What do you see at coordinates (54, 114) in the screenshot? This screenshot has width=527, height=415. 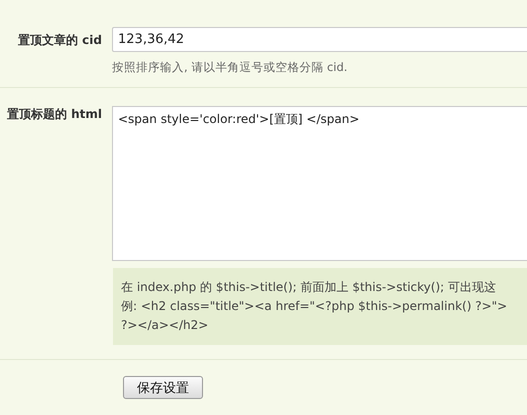 I see `field-label: 置顶标题的 html` at bounding box center [54, 114].